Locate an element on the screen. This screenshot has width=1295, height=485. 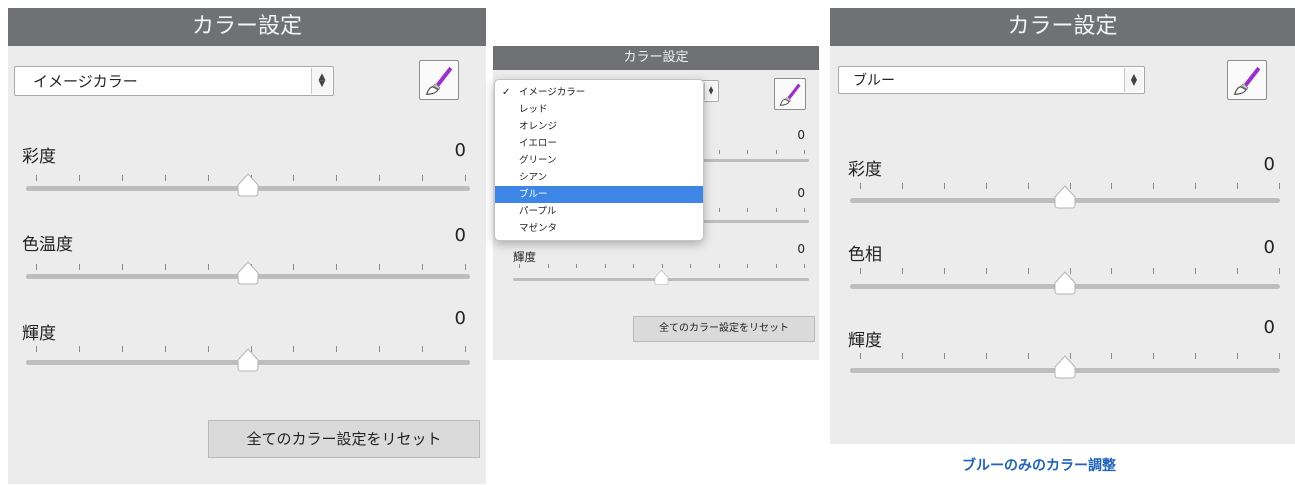
dropdown-option: イエロー is located at coordinates (599, 143).